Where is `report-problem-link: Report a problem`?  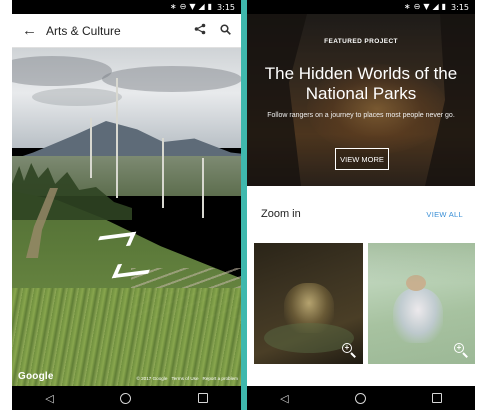 report-problem-link: Report a problem is located at coordinates (221, 378).